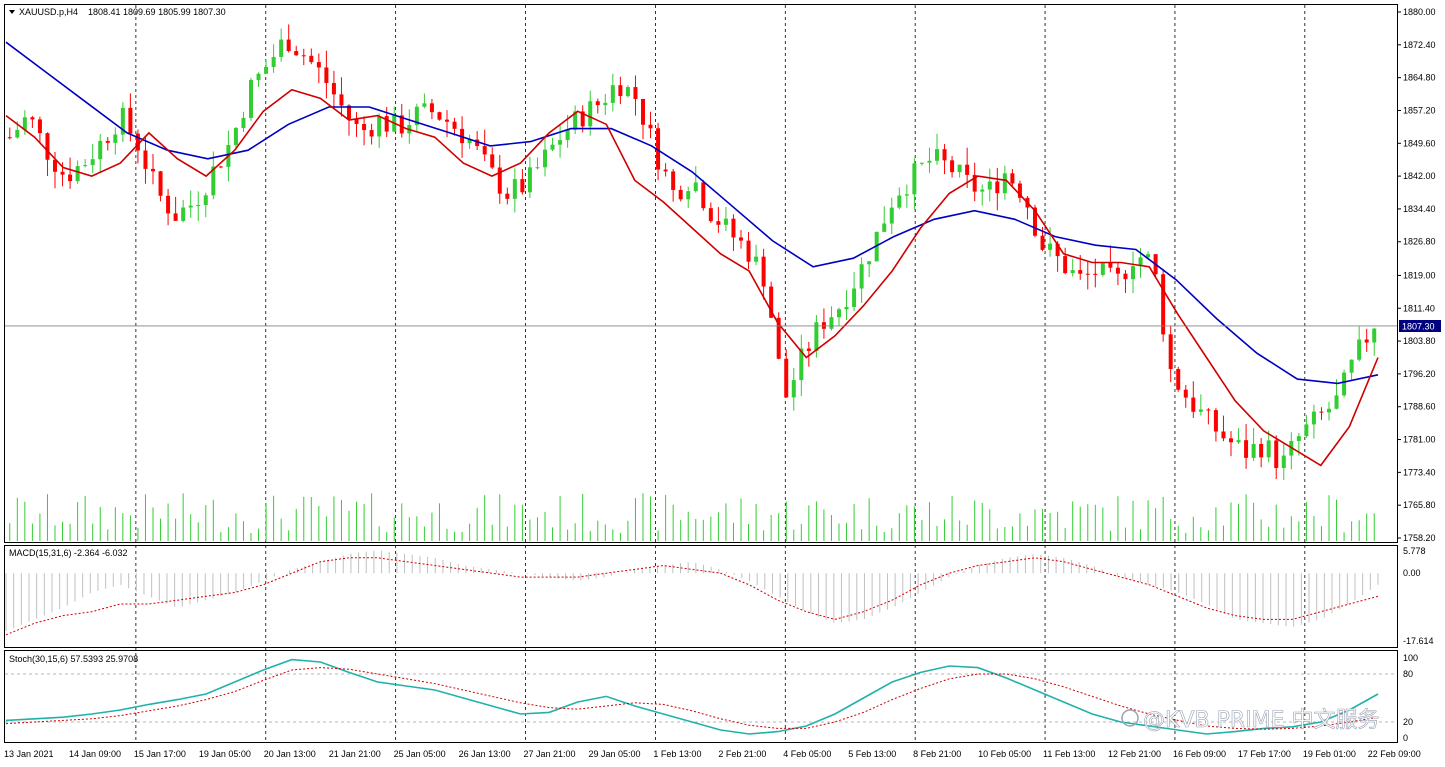  Describe the element at coordinates (1134, 754) in the screenshot. I see `x-tick-label: 12 Feb 21:00` at that location.